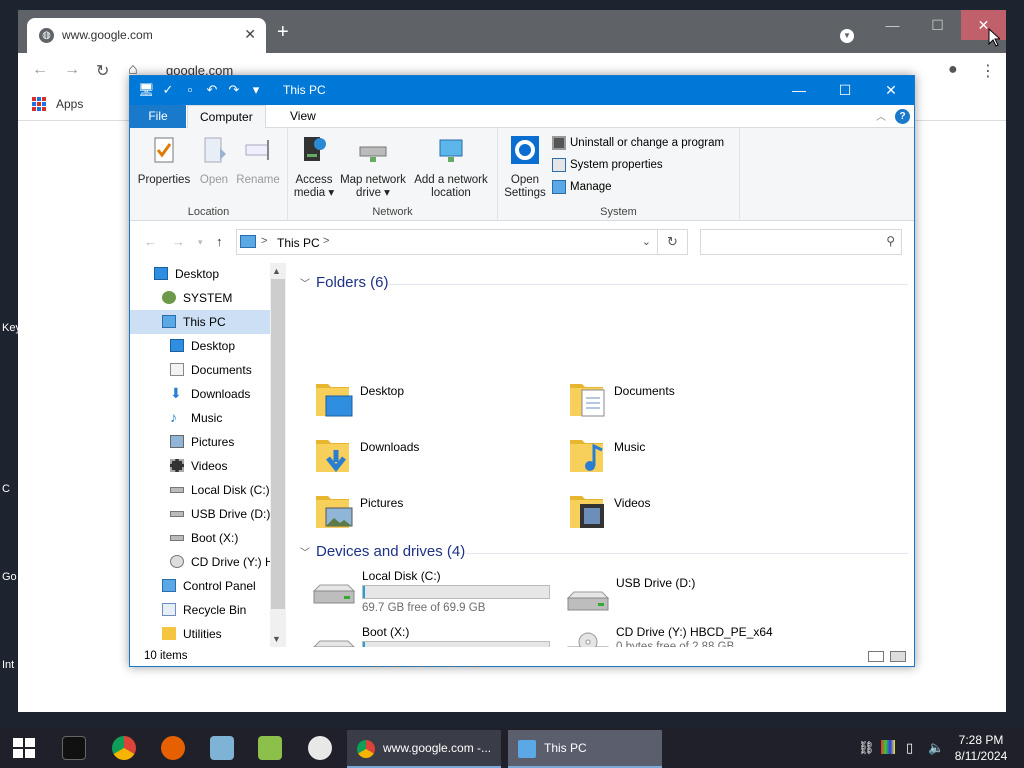 The width and height of the screenshot is (1024, 768). Describe the element at coordinates (200, 370) in the screenshot. I see `nav-item-documents: Documents` at that location.